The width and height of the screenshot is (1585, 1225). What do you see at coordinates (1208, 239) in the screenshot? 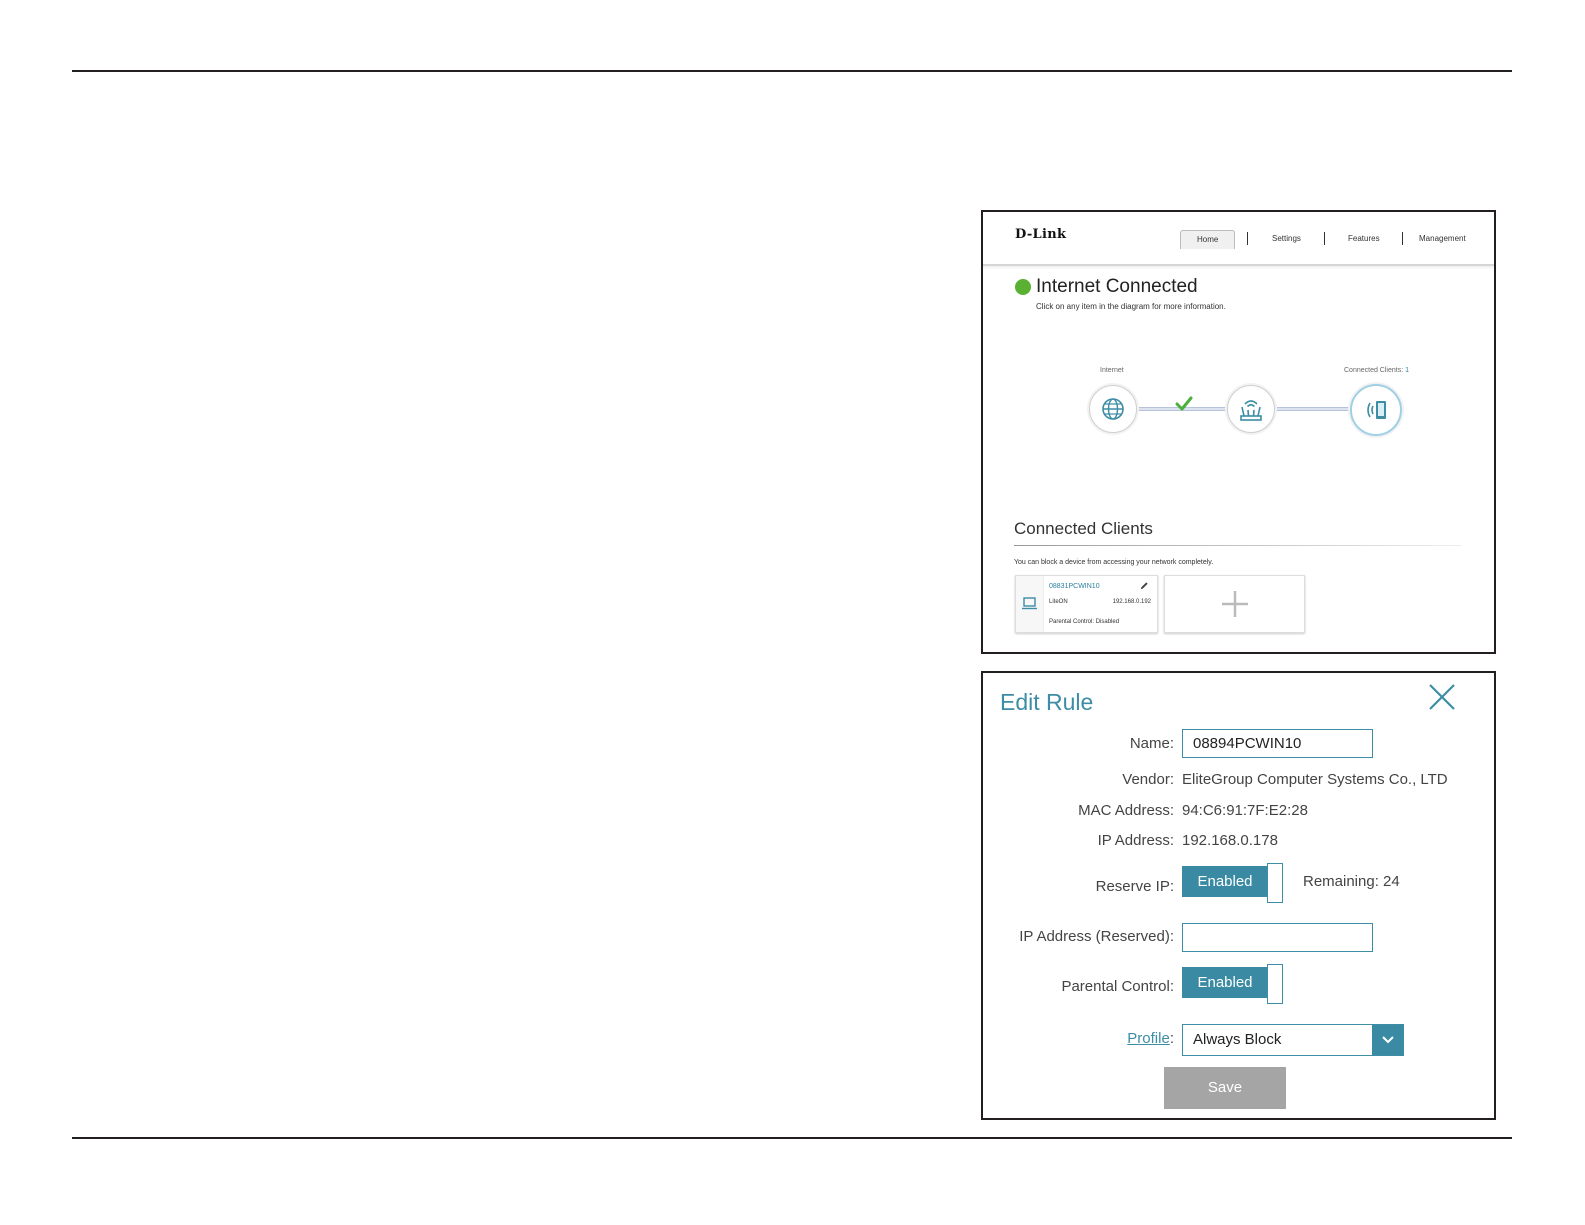
I see `tab-home: Home` at bounding box center [1208, 239].